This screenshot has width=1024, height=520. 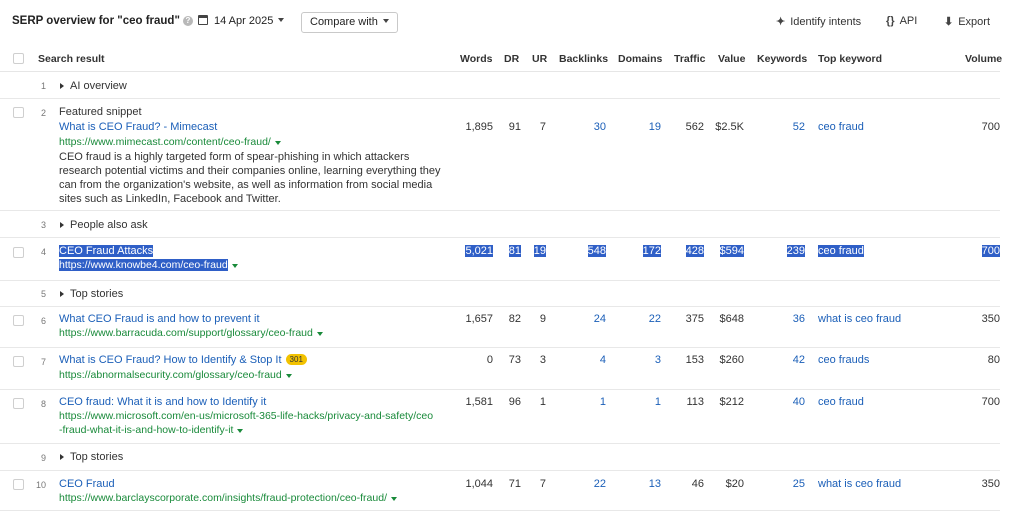 I want to click on help-icon: ?, so click(x=187, y=21).